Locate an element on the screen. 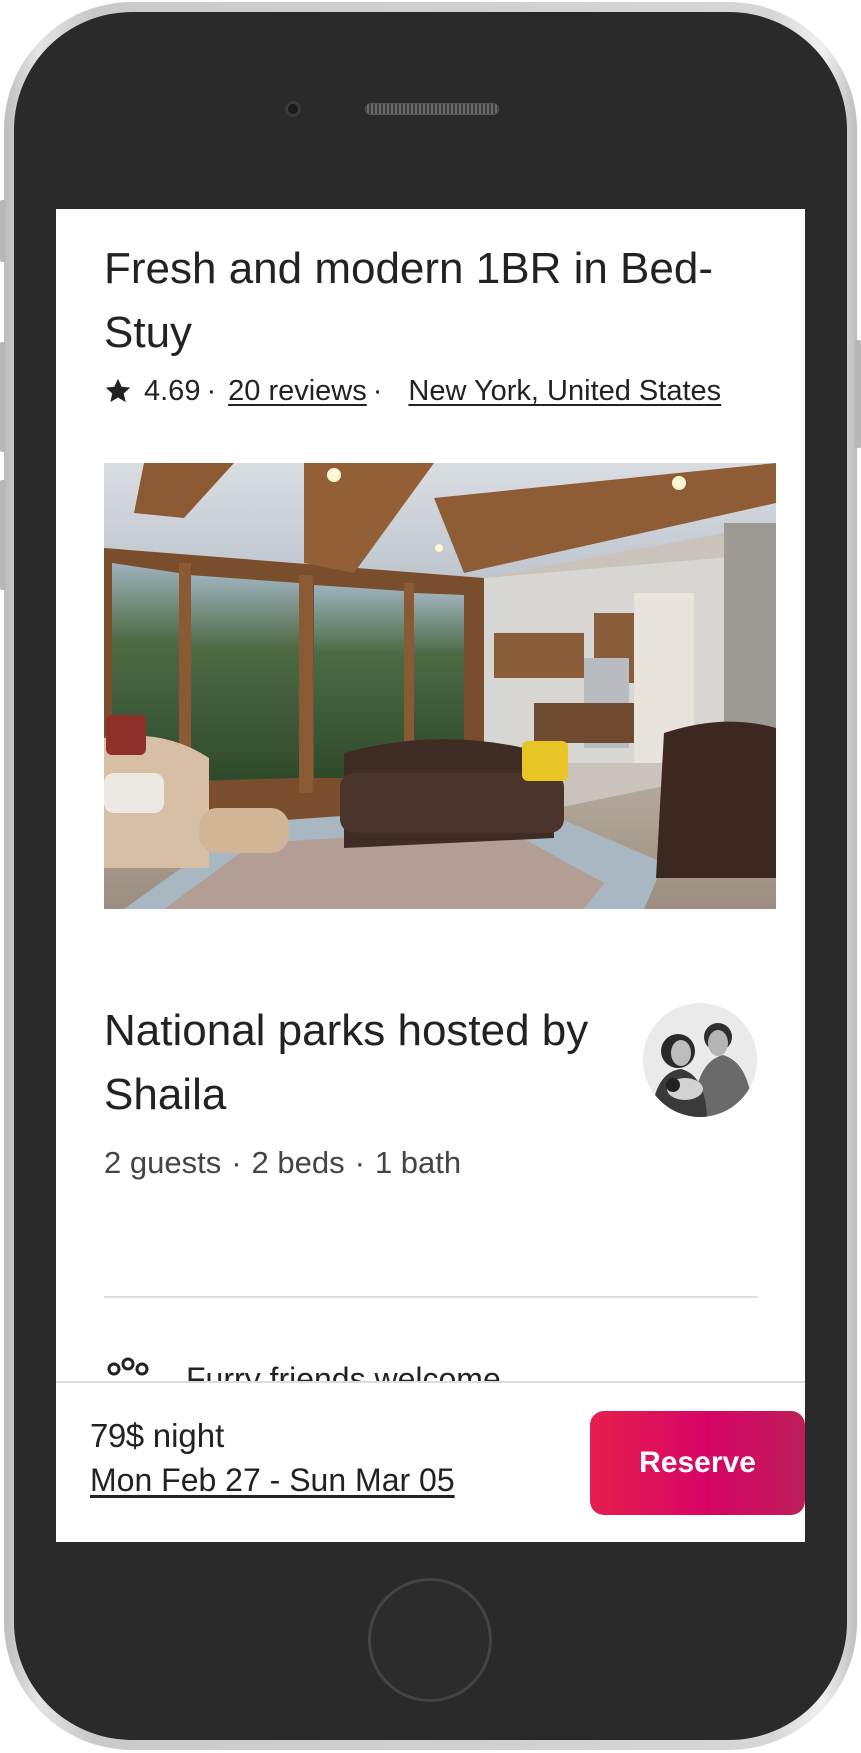  location-link: New York, United States is located at coordinates (564, 391).